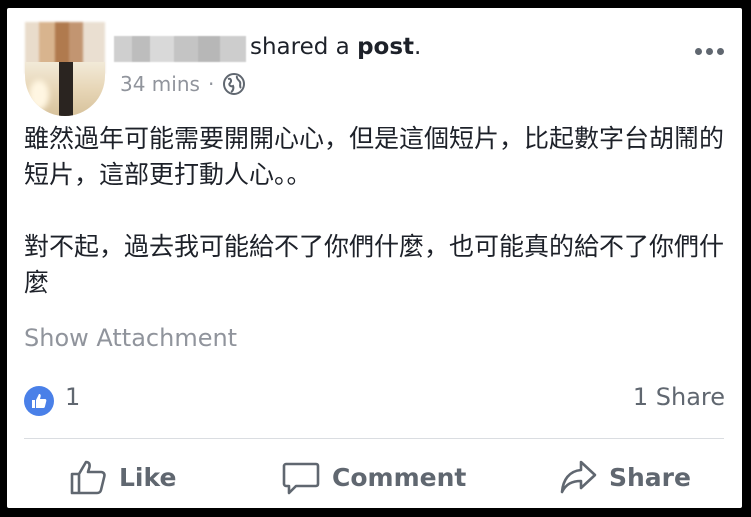  Describe the element at coordinates (418, 47) in the screenshot. I see `headline-end: .` at that location.